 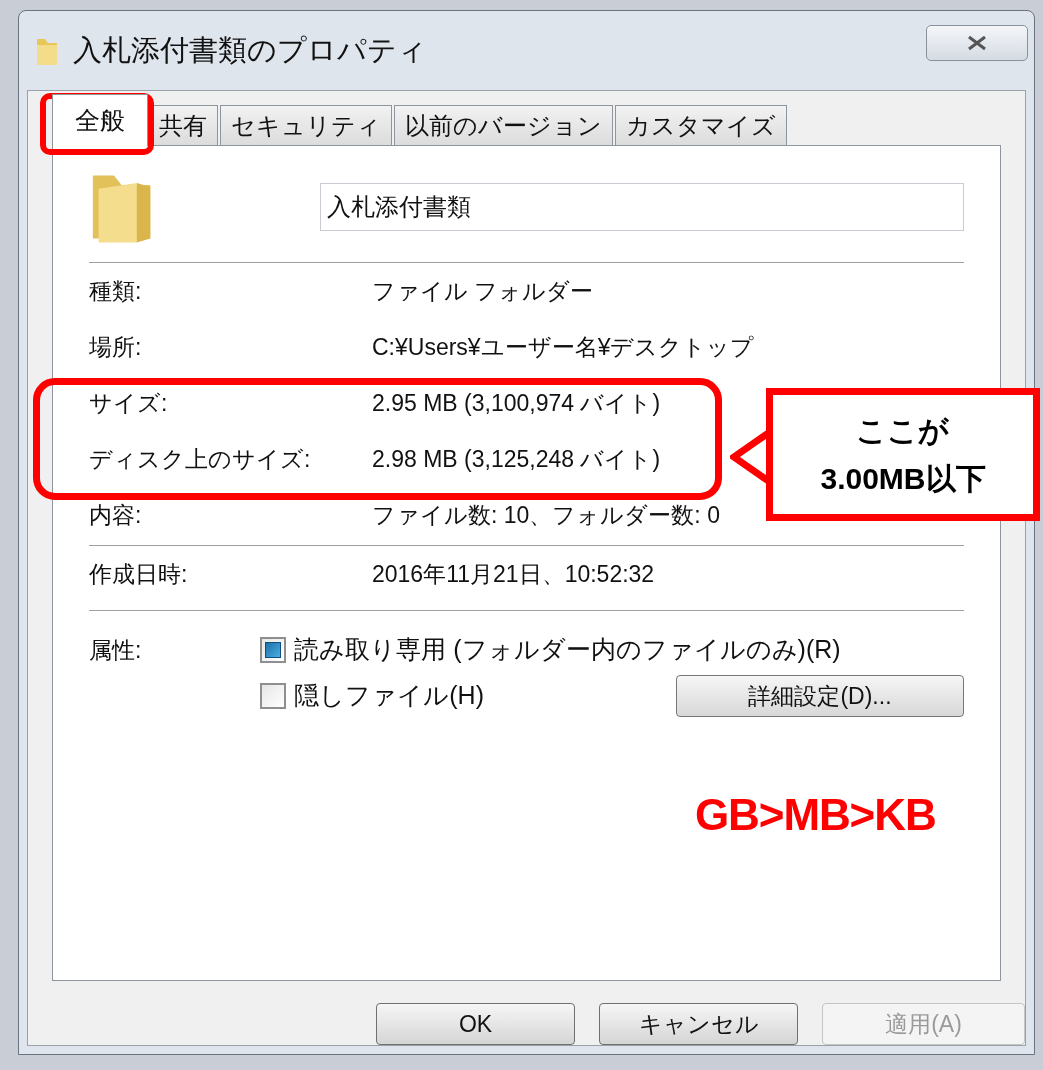 I want to click on name-field: 入札添付書類, so click(x=641, y=207).